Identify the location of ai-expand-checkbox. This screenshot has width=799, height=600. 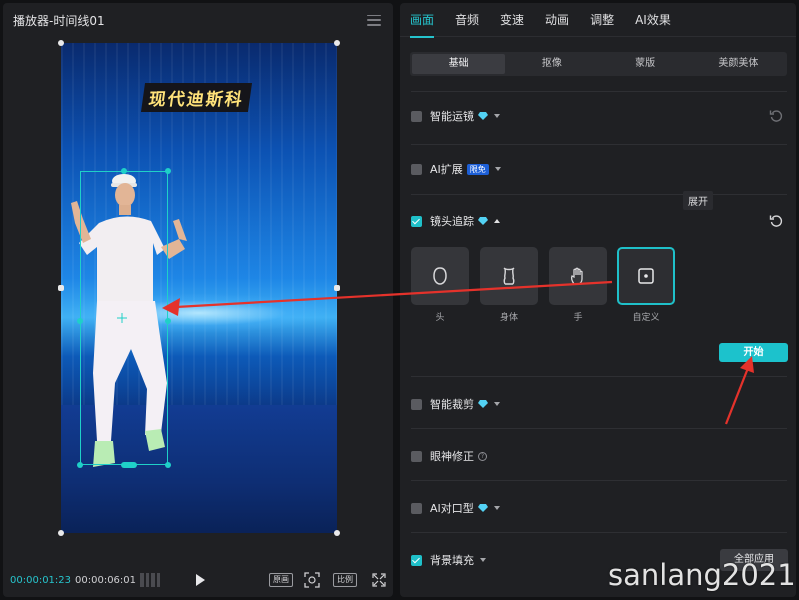
(416, 169).